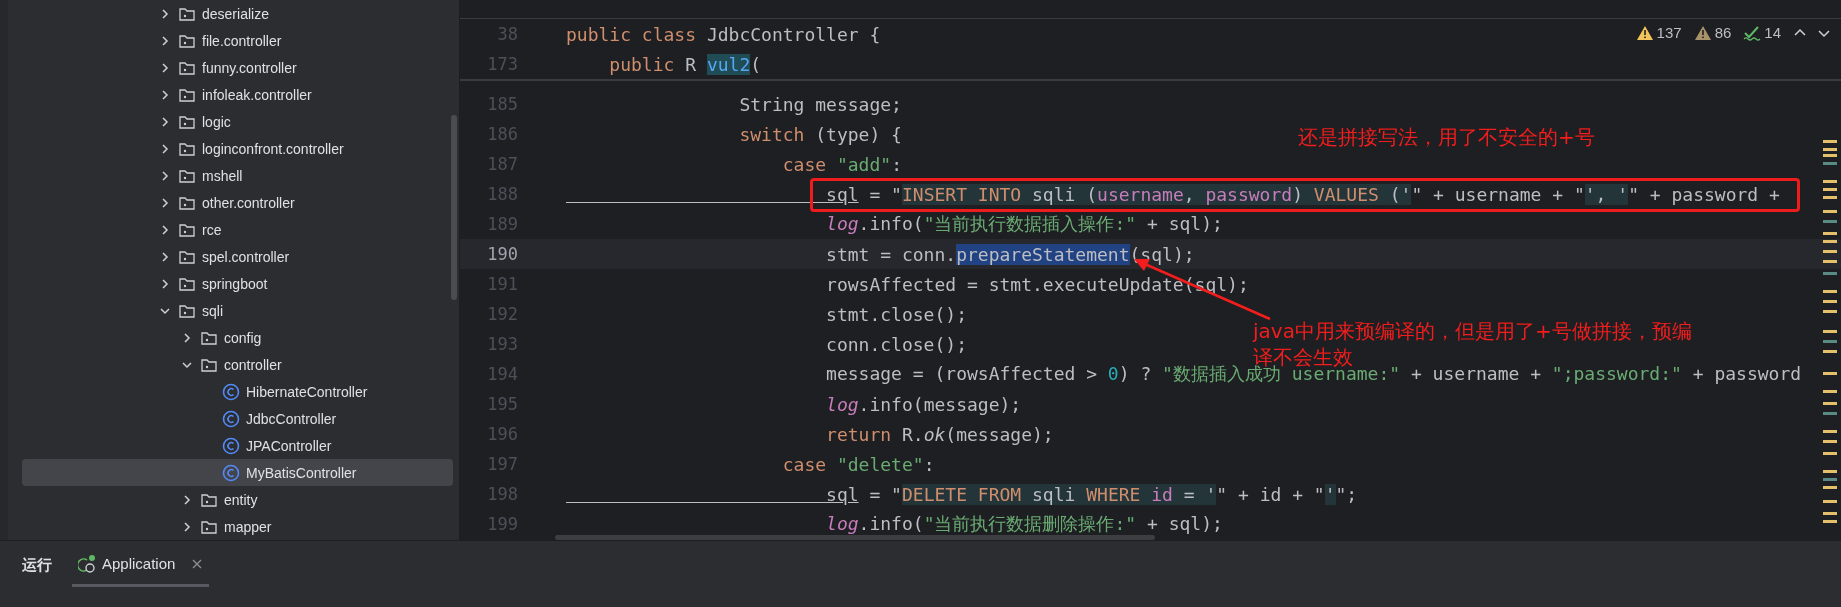 This screenshot has height=607, width=1841. Describe the element at coordinates (237, 13) in the screenshot. I see `tree-item: deserialize` at that location.